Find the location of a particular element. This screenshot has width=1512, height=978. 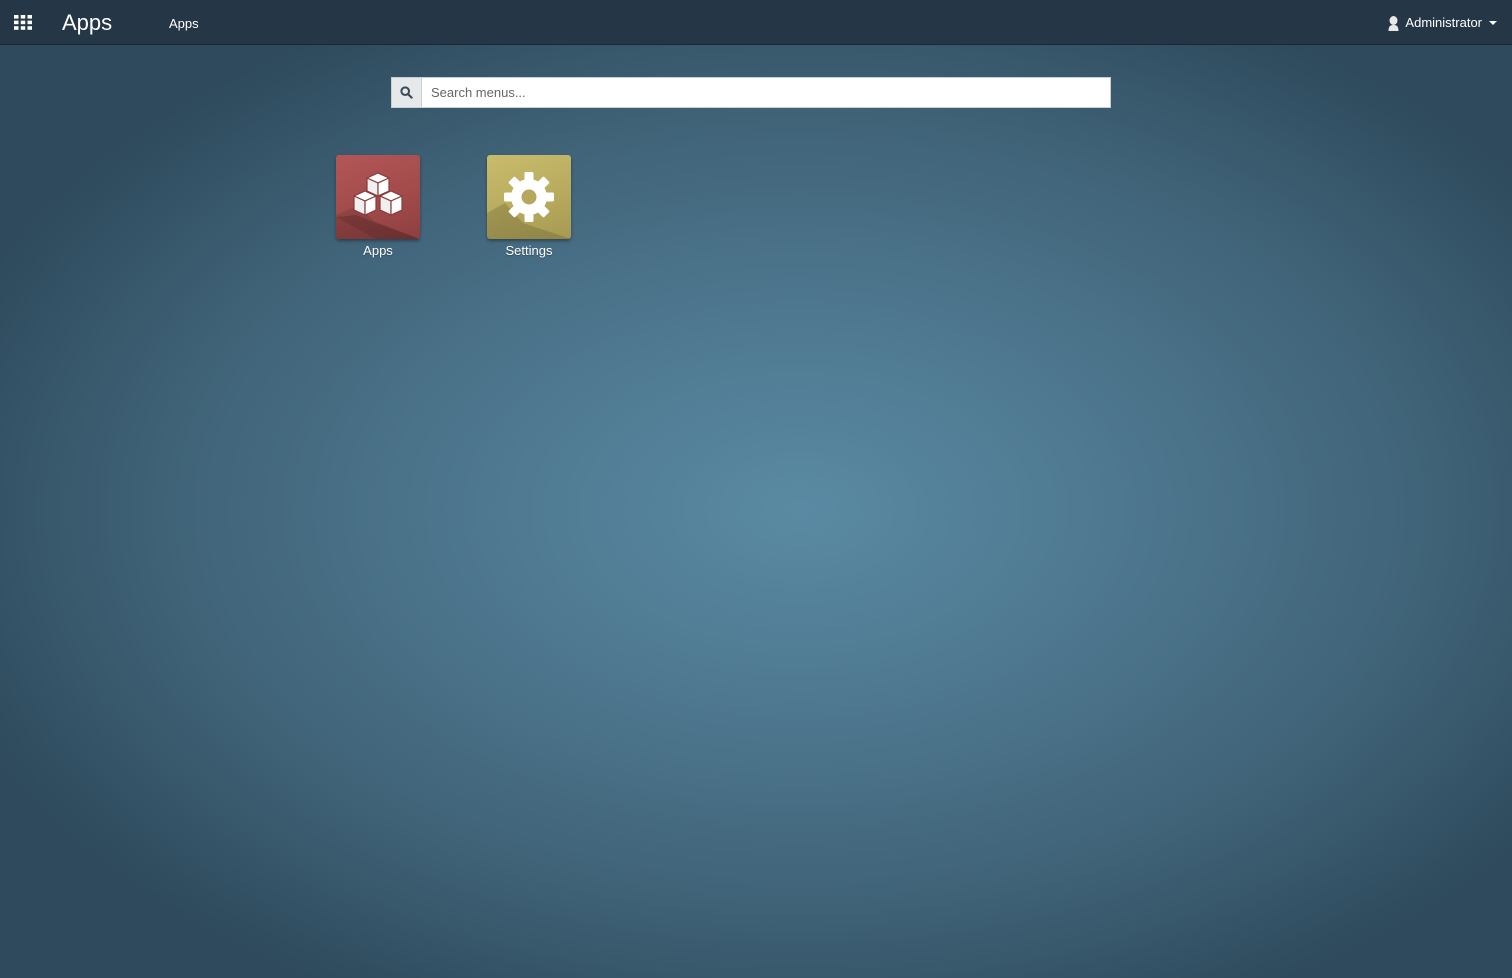

search-input is located at coordinates (766, 92).